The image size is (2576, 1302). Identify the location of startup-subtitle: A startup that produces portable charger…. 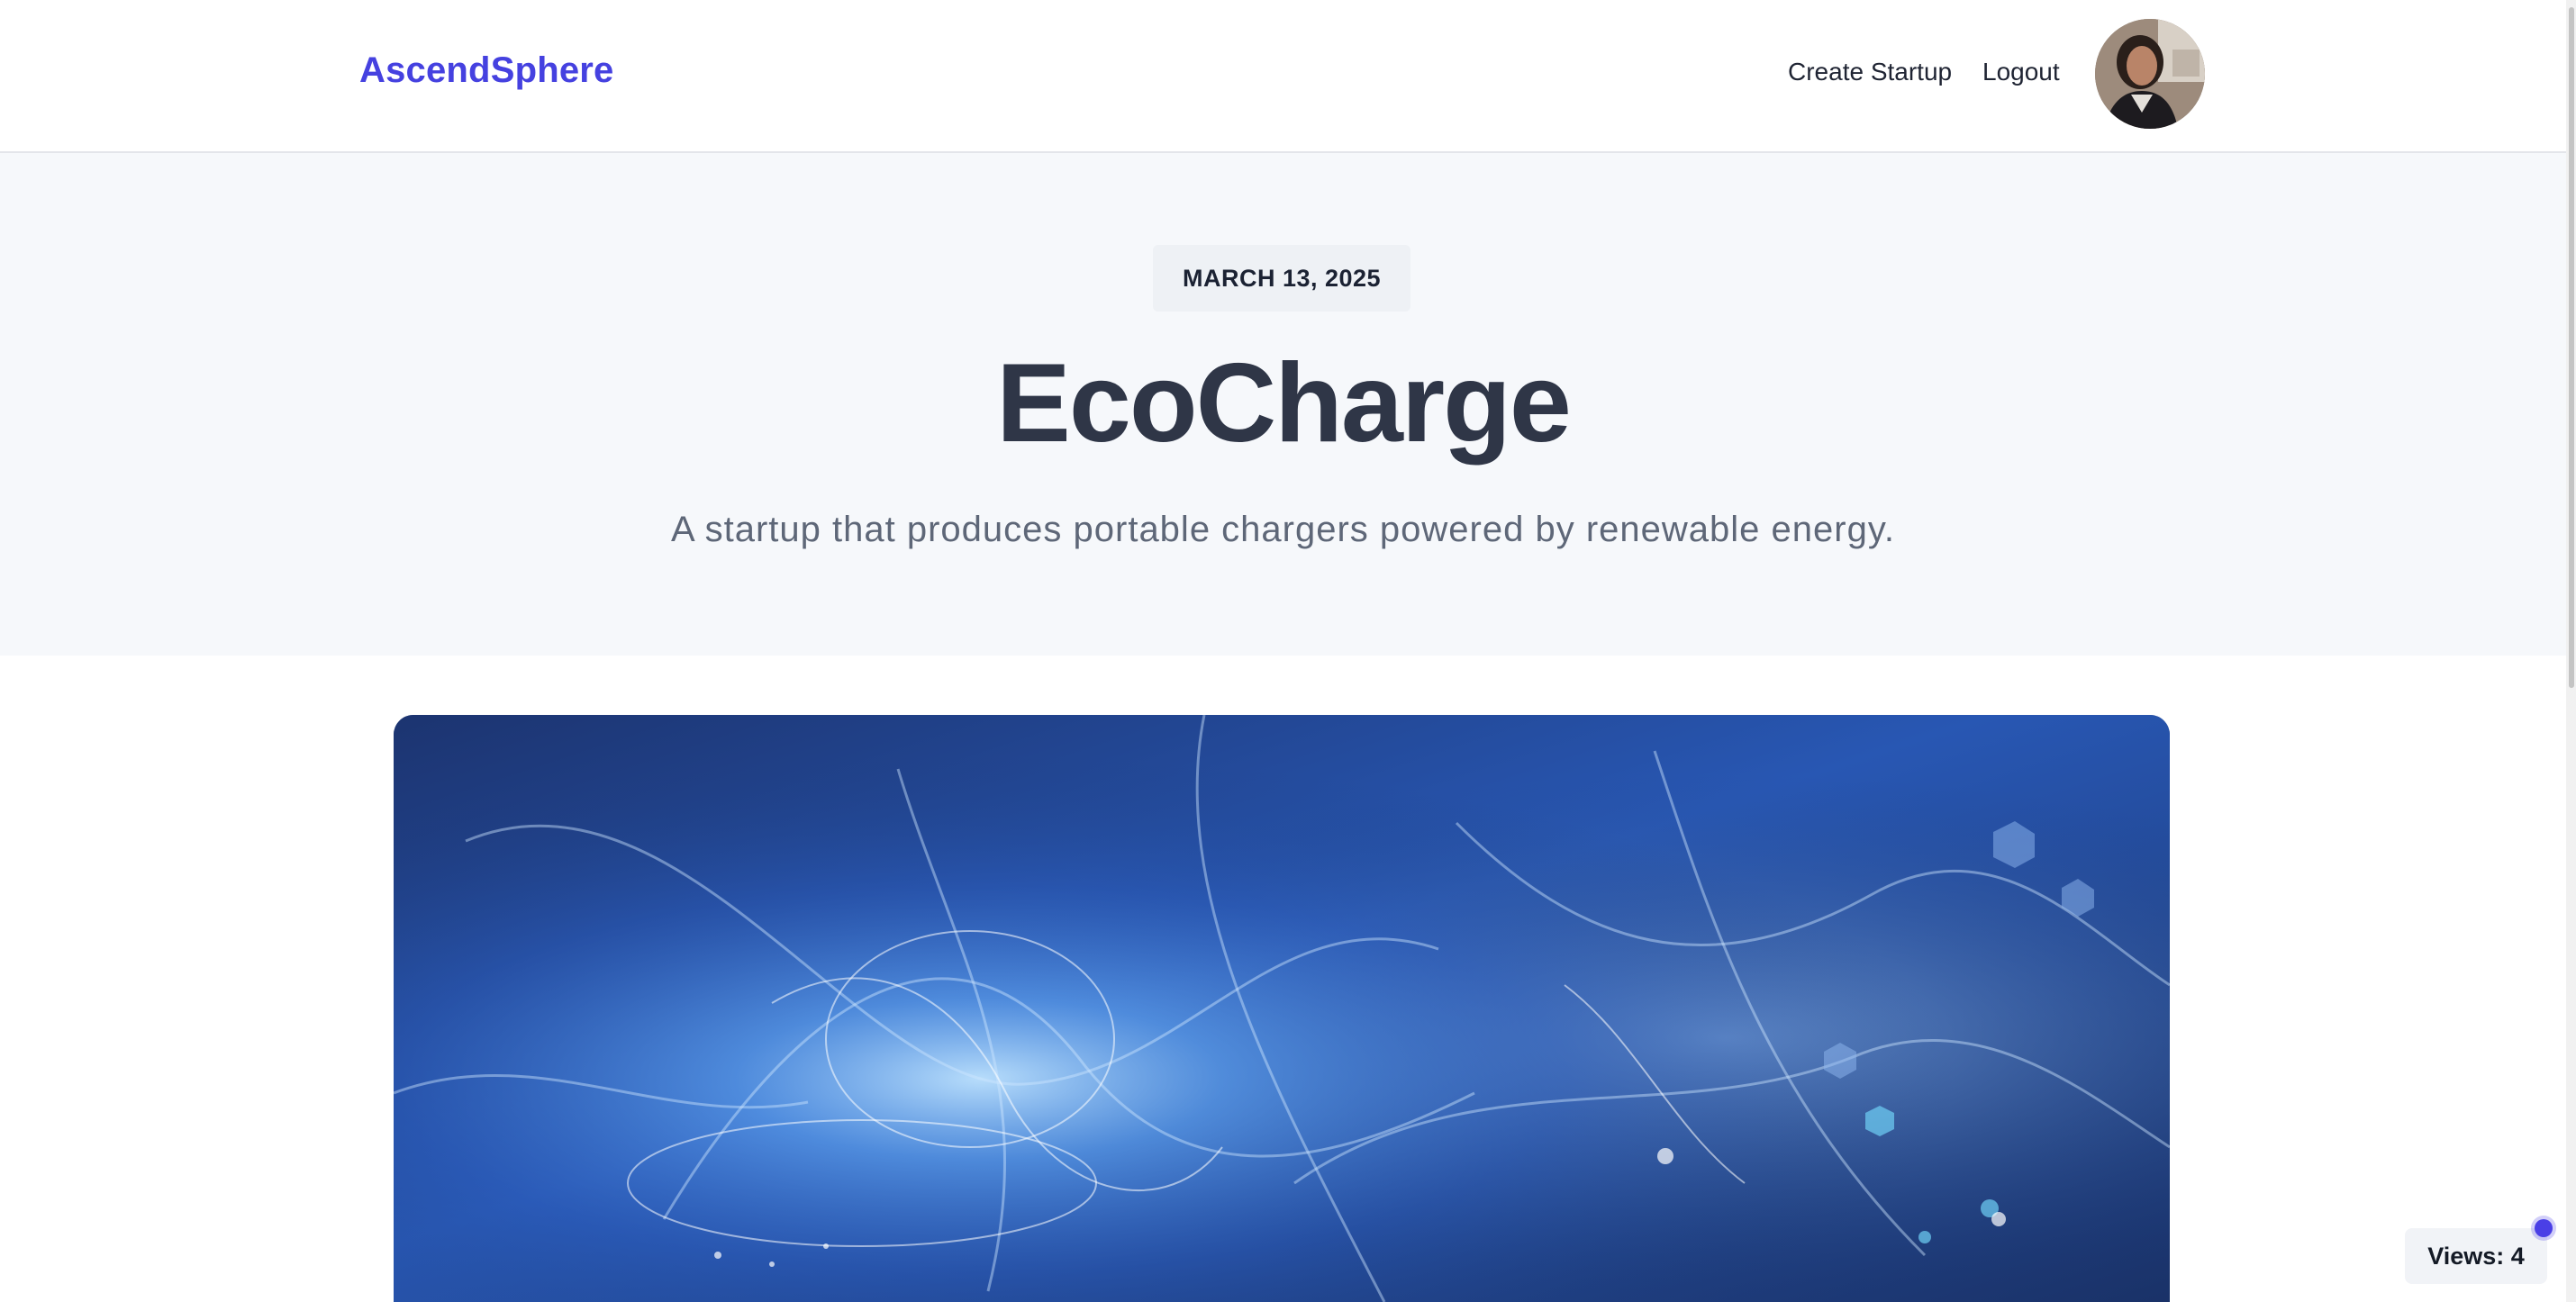
(1283, 529).